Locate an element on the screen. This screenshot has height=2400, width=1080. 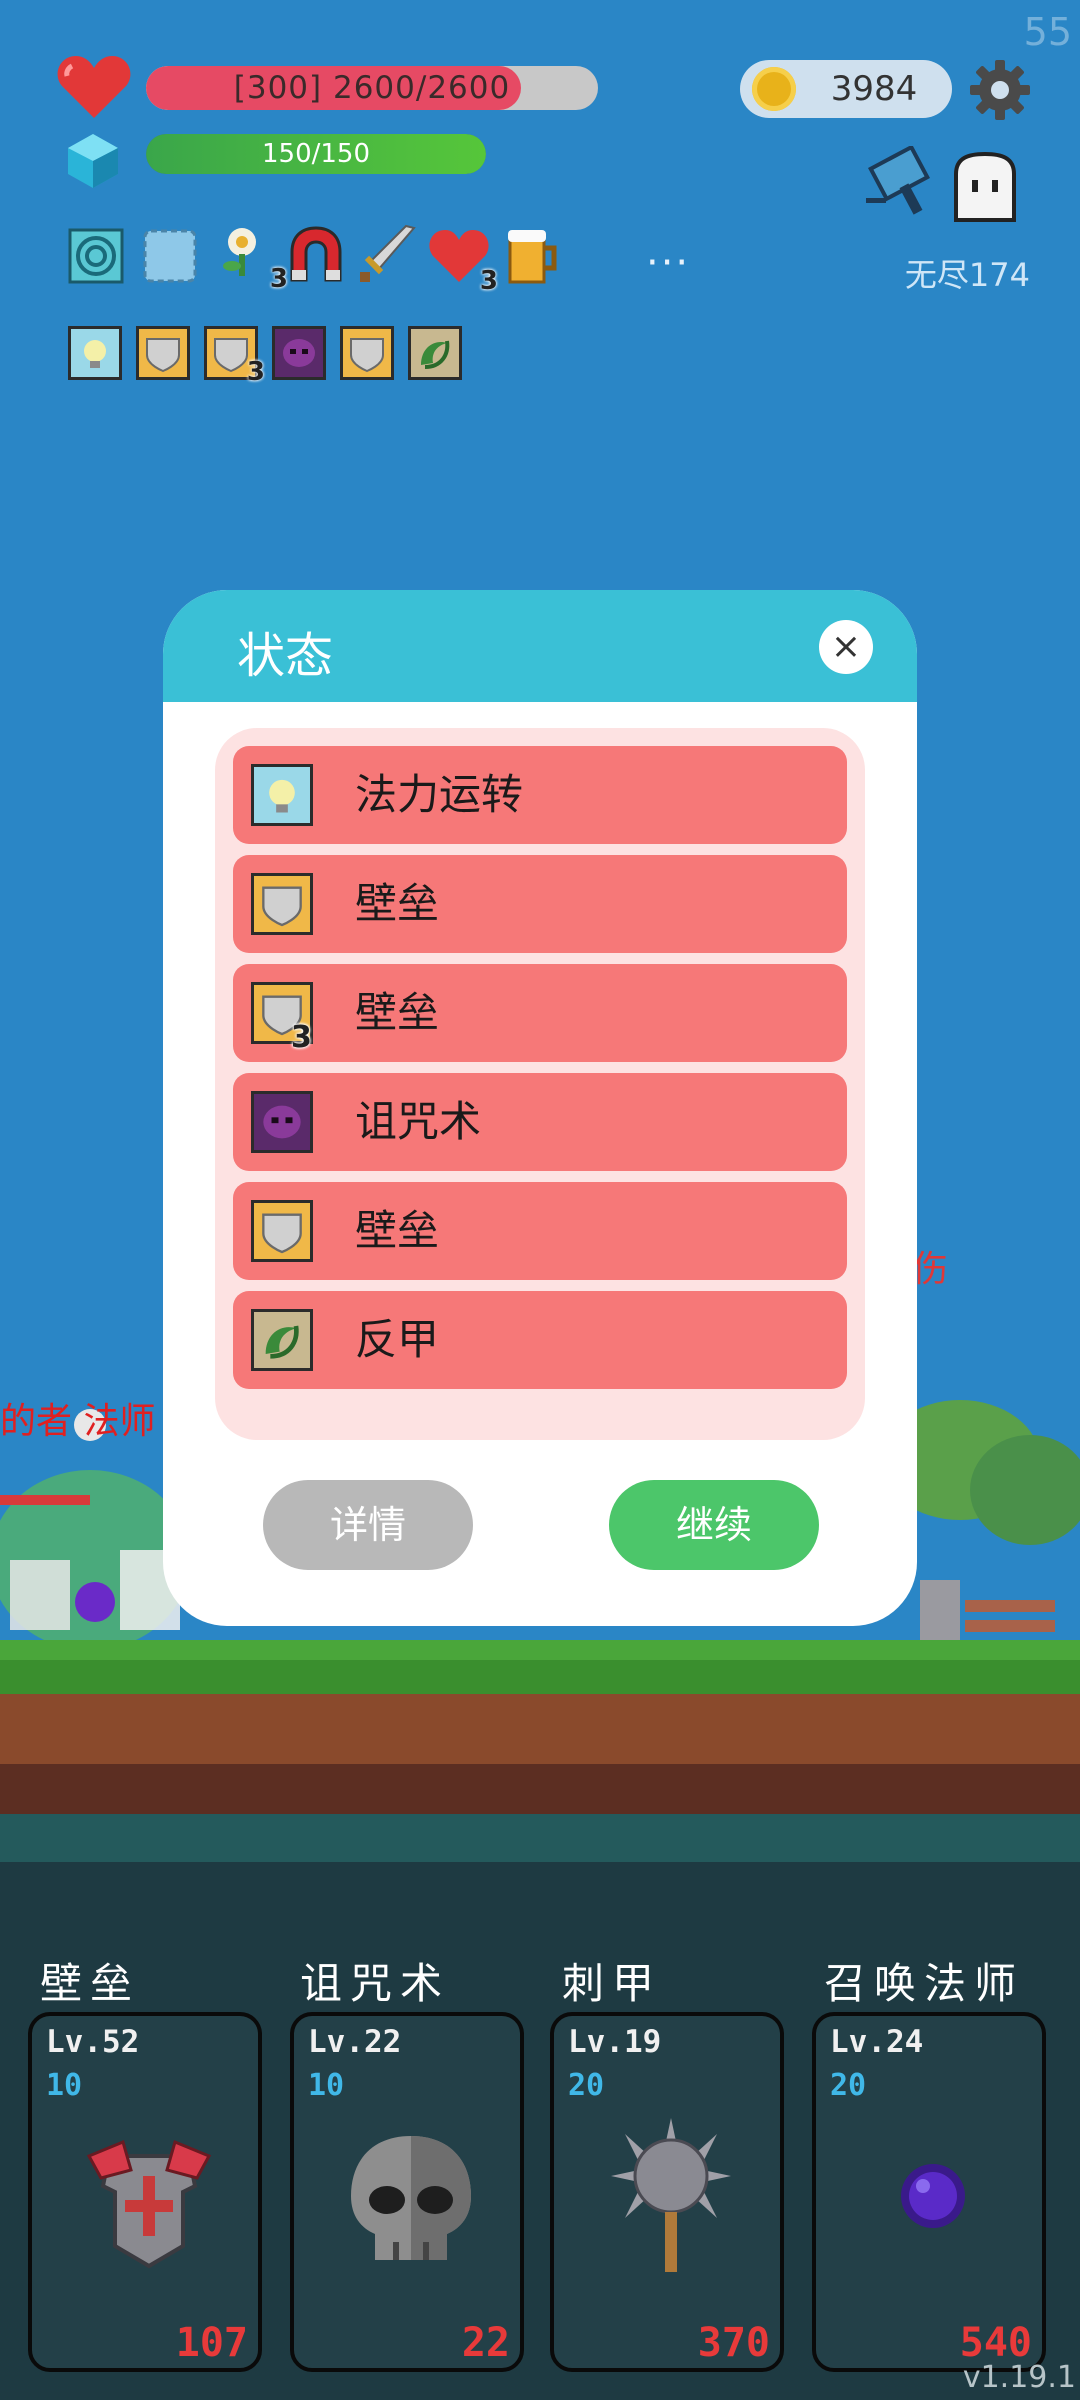
card-value: 107 is located at coordinates (211, 2343).